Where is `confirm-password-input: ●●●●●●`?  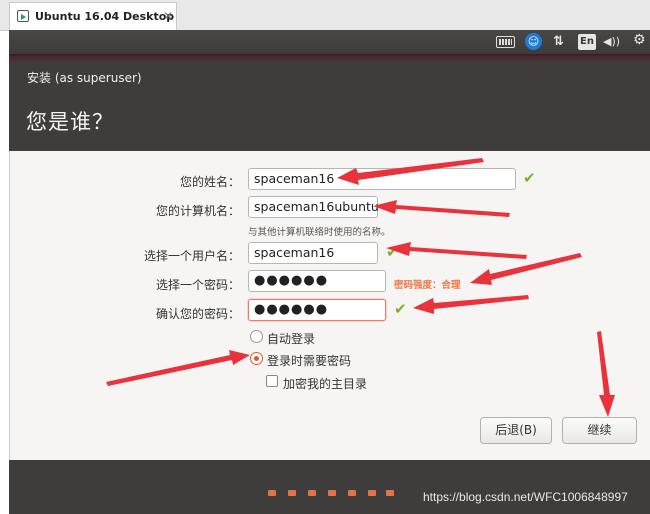
confirm-password-input: ●●●●●● is located at coordinates (317, 310).